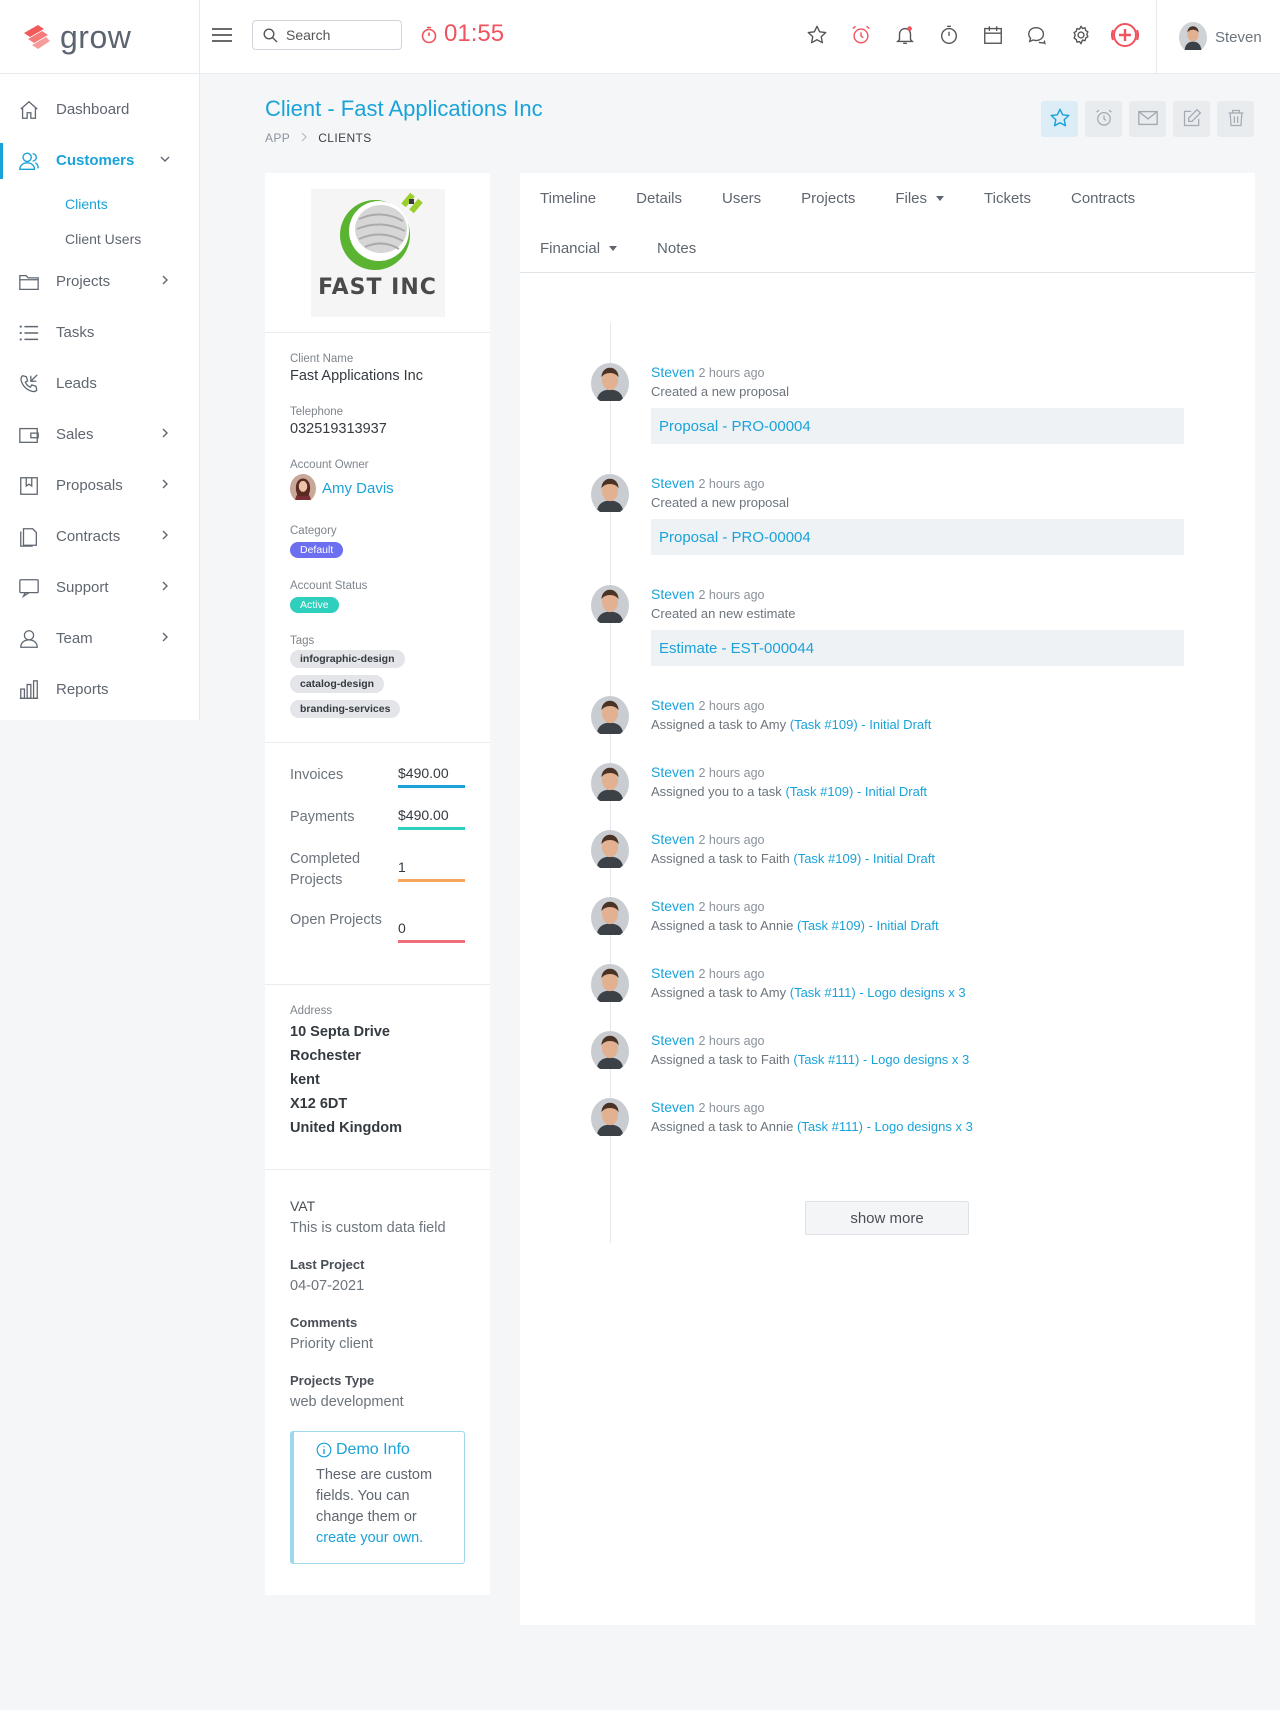 The image size is (1280, 1710). I want to click on sidebar-item-customers: Customers, so click(99, 160).